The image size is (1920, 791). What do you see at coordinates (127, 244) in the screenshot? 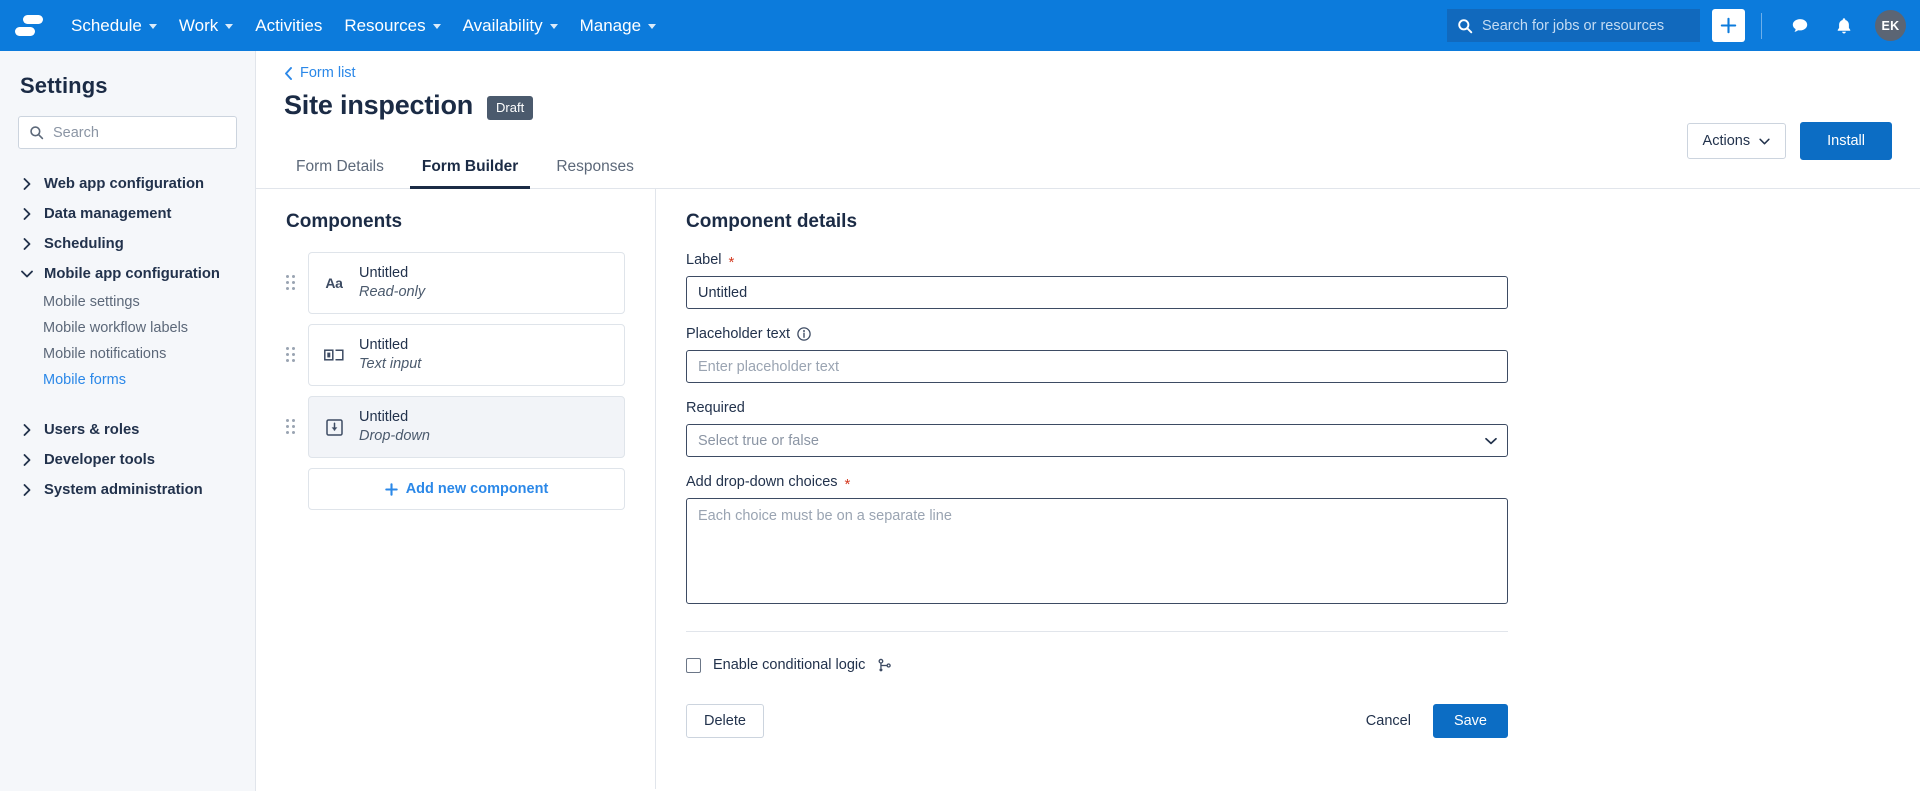
I see `sidebar-group-scheduling: Scheduling` at bounding box center [127, 244].